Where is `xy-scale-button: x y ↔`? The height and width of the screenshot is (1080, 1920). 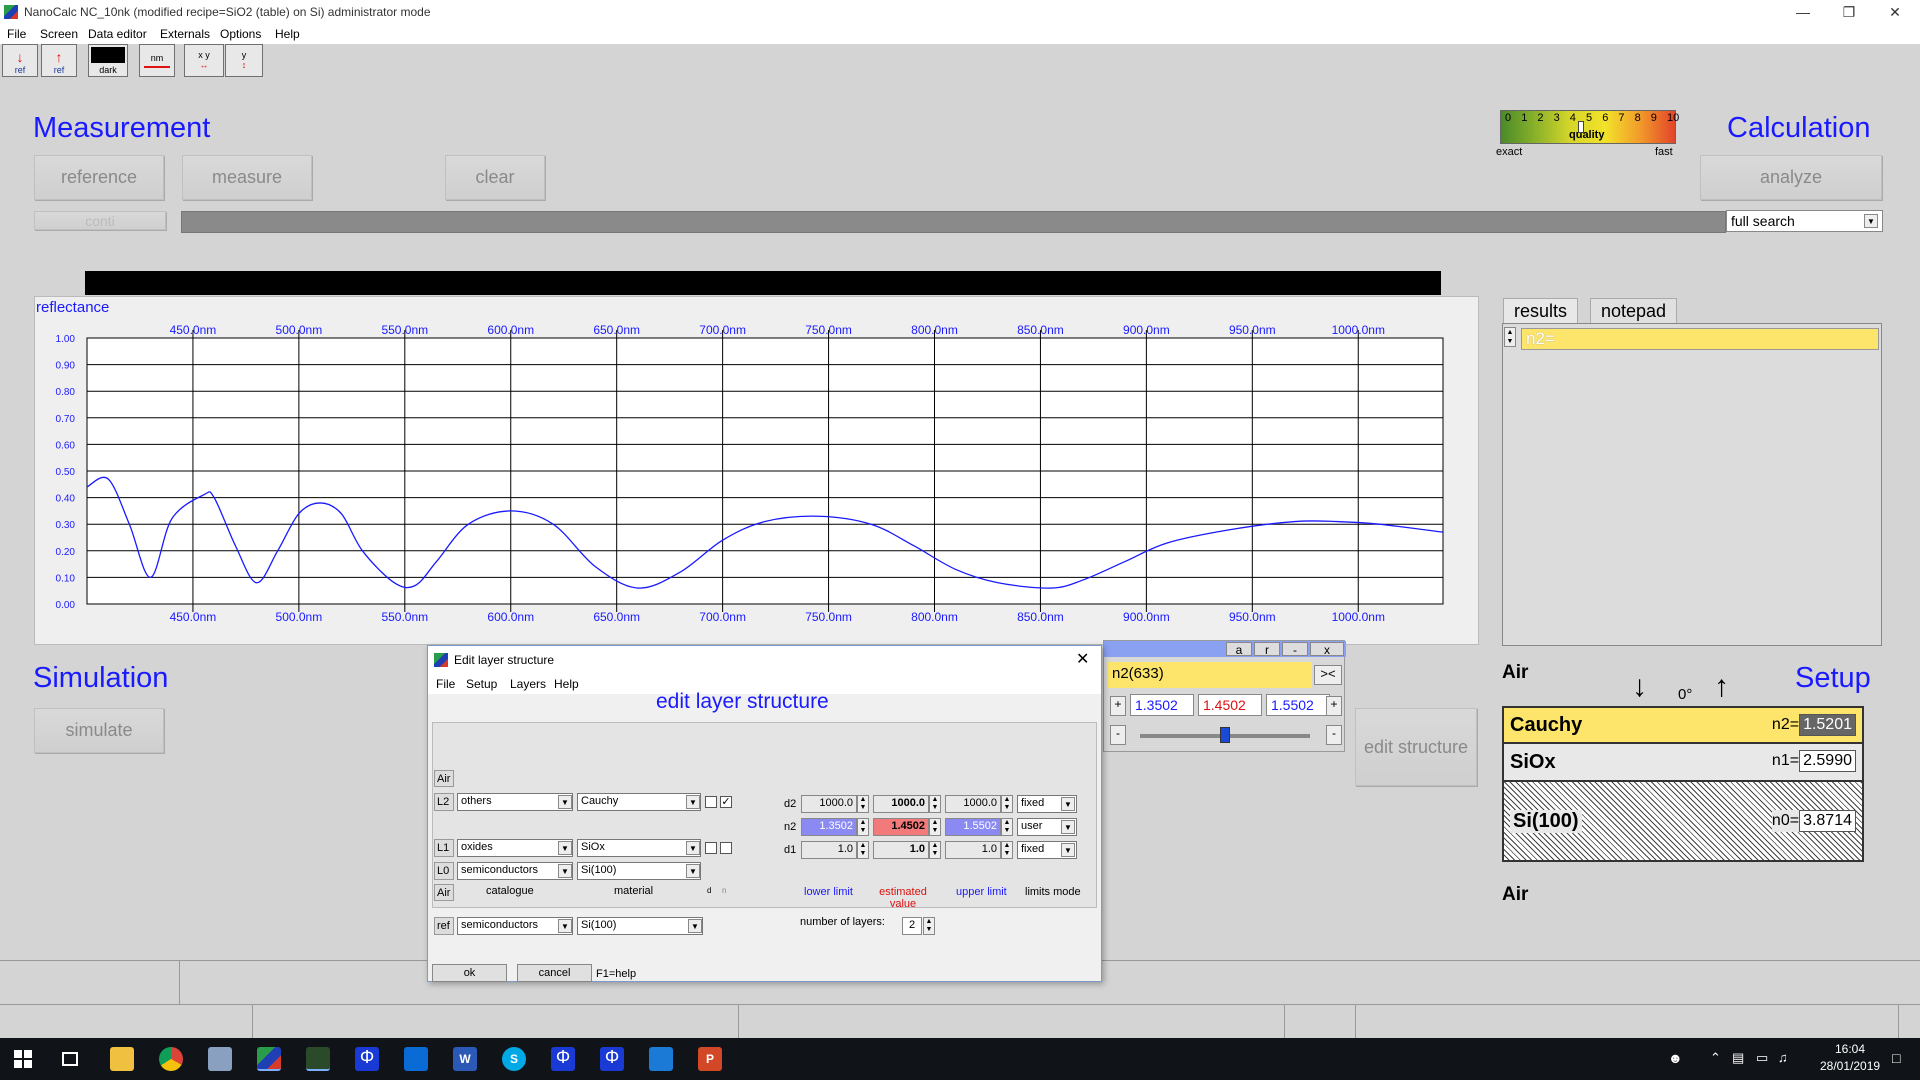 xy-scale-button: x y ↔ is located at coordinates (204, 60).